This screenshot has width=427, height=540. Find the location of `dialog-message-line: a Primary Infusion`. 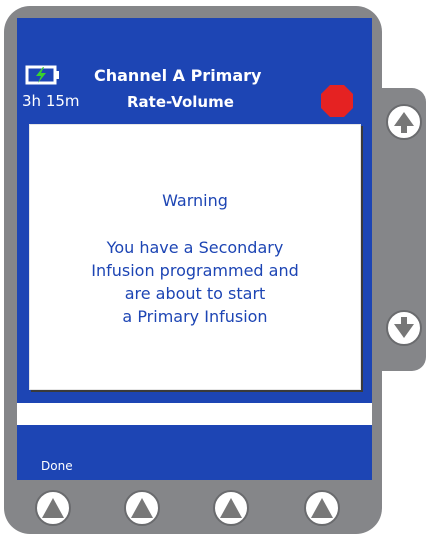

dialog-message-line: a Primary Infusion is located at coordinates (195, 316).